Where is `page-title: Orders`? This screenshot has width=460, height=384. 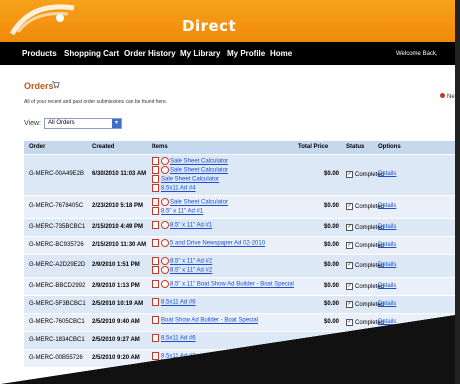 page-title: Orders is located at coordinates (39, 86).